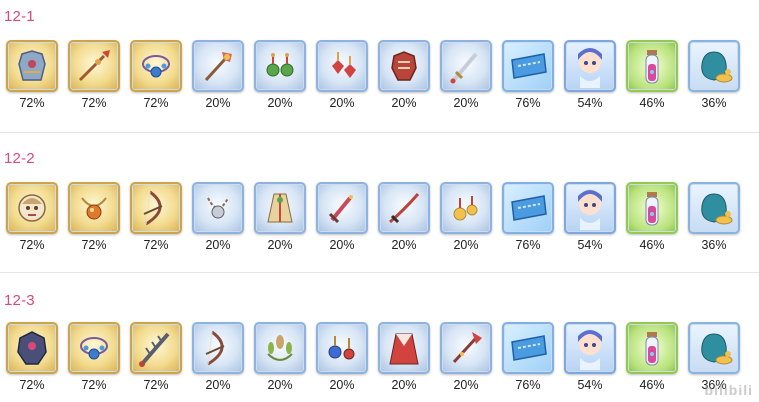 This screenshot has height=402, width=759. Describe the element at coordinates (342, 348) in the screenshot. I see `blue-earrings-icon` at that location.